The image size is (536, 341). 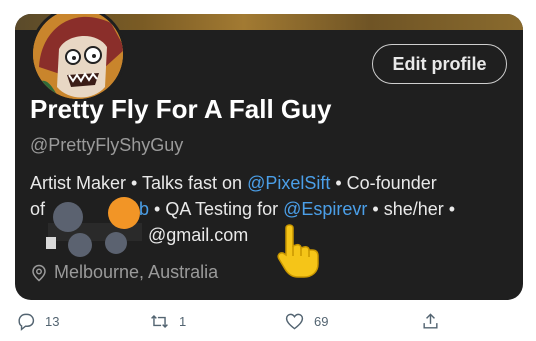 I want to click on bio-text: Maker • Talks fast on, so click(x=162, y=183).